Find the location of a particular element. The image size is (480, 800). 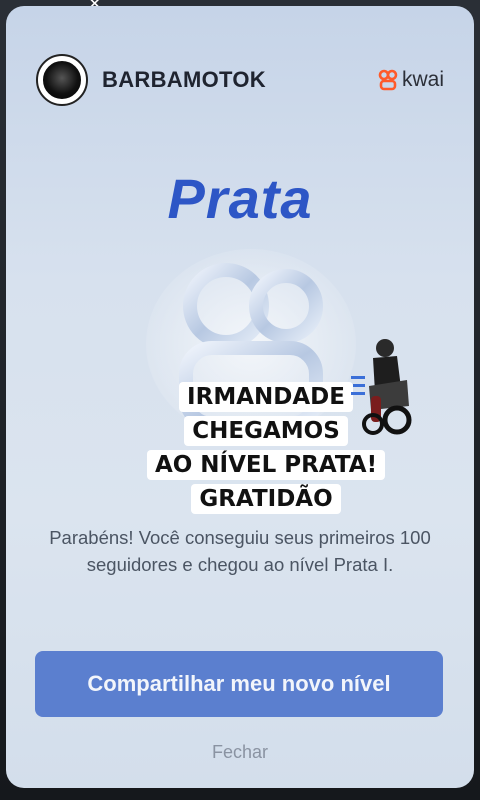

user-info: BARBAMOTOK is located at coordinates (151, 80).